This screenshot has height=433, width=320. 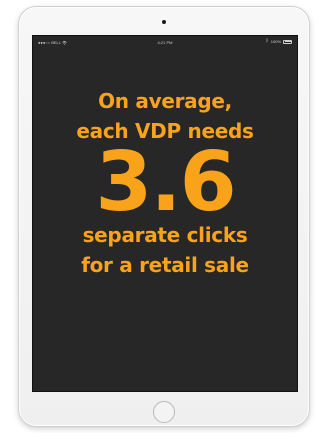 I want to click on status-time: 4:21 PM, so click(x=165, y=42).